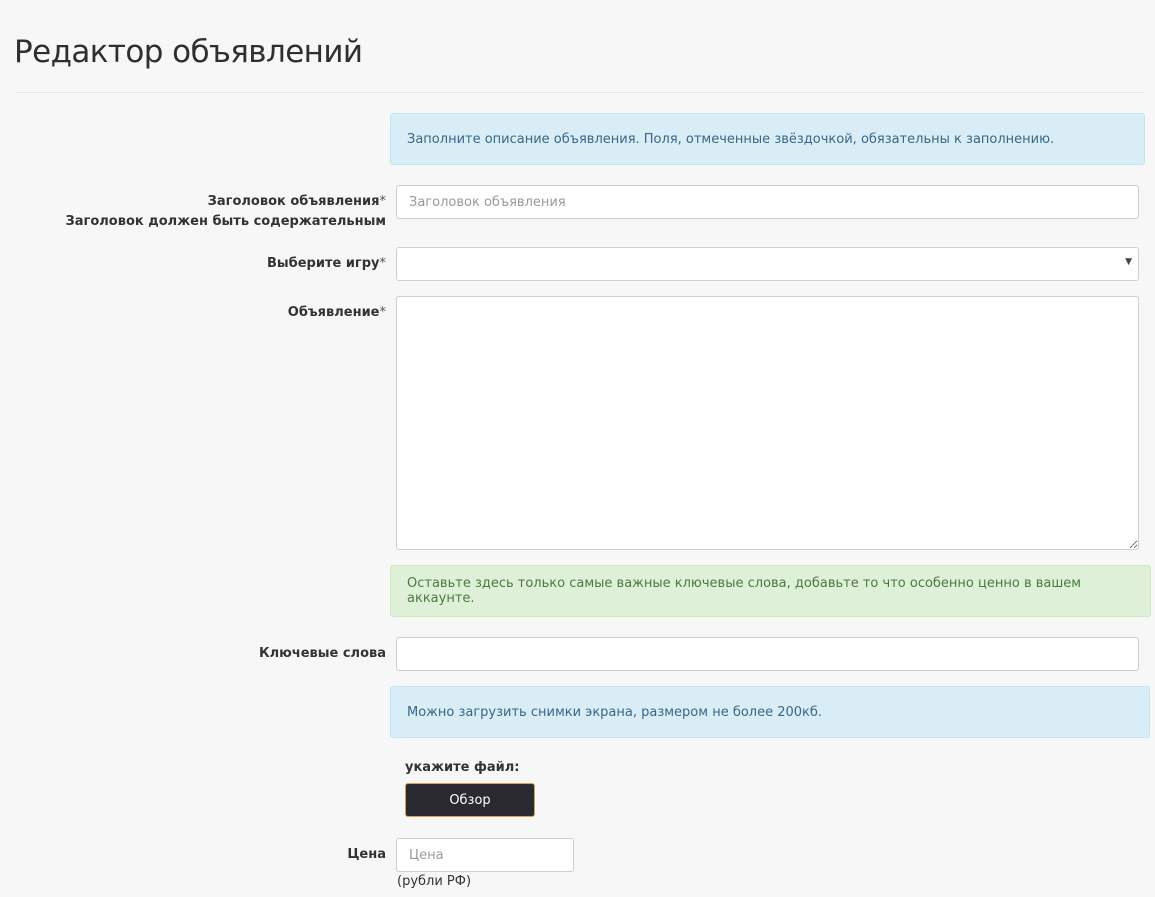 The image size is (1155, 897). I want to click on file-label: укажите файл:, so click(462, 767).